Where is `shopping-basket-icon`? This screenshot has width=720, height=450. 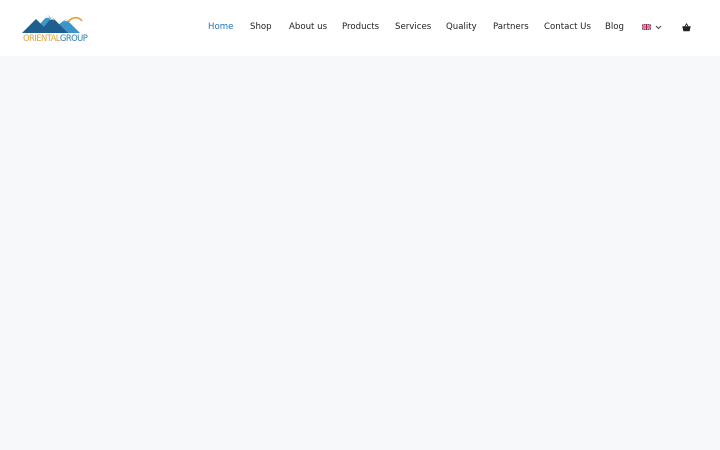 shopping-basket-icon is located at coordinates (686, 27).